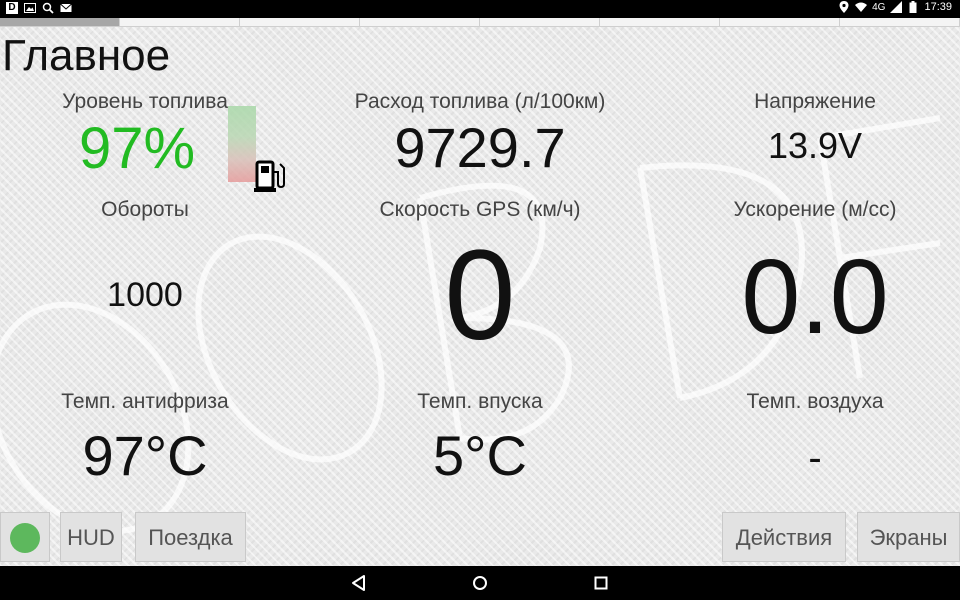 The height and width of the screenshot is (600, 960). I want to click on air-temp-widget: Темп. воздуха -, so click(815, 434).